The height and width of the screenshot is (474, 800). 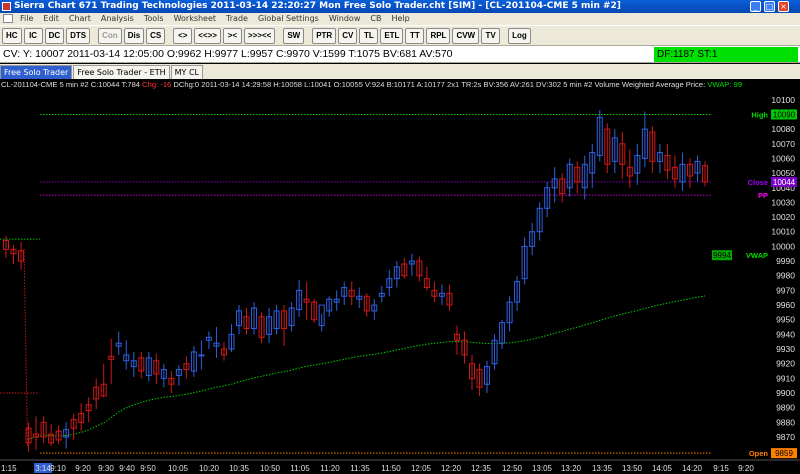 What do you see at coordinates (51, 19) in the screenshot?
I see `menu-edit: Edit` at bounding box center [51, 19].